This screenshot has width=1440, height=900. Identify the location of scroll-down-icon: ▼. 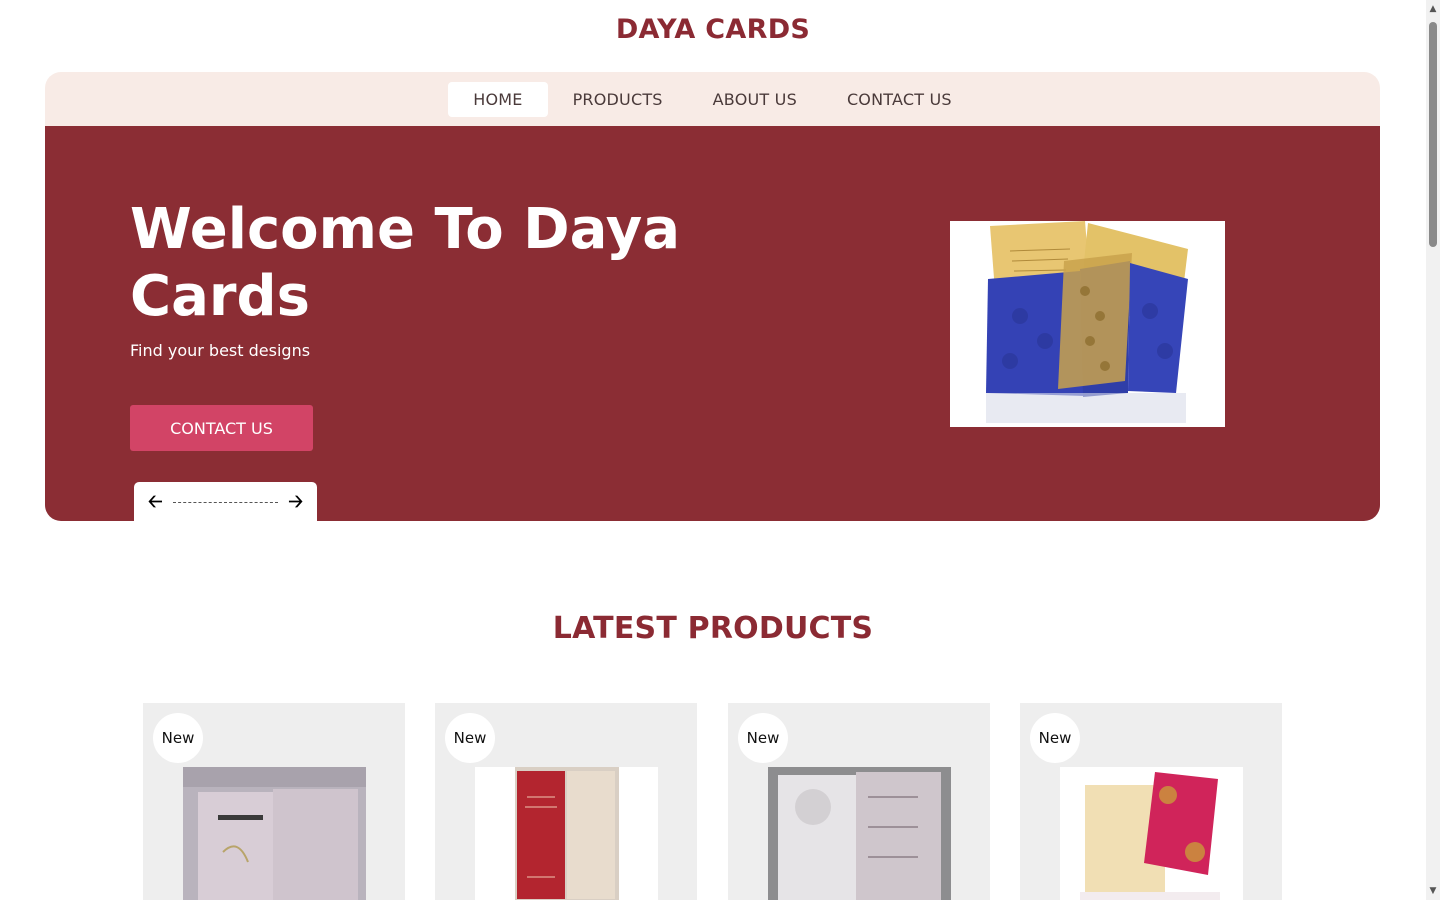
(1433, 891).